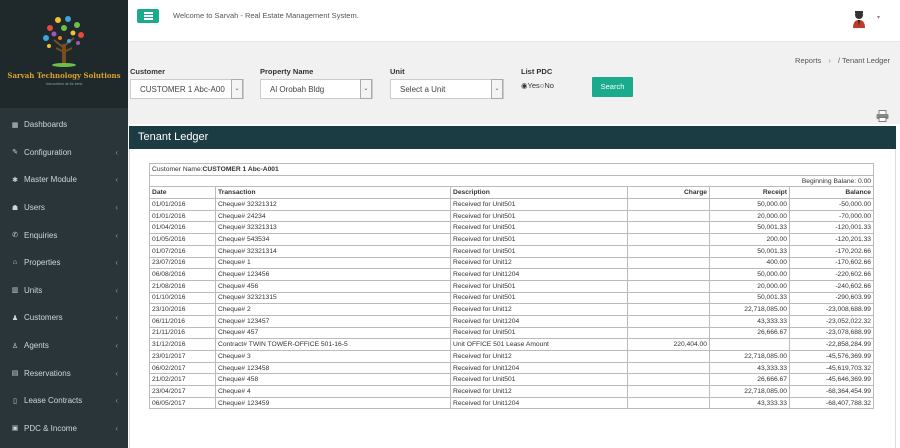 The width and height of the screenshot is (900, 448). What do you see at coordinates (859, 19) in the screenshot?
I see `user-avatar-icon` at bounding box center [859, 19].